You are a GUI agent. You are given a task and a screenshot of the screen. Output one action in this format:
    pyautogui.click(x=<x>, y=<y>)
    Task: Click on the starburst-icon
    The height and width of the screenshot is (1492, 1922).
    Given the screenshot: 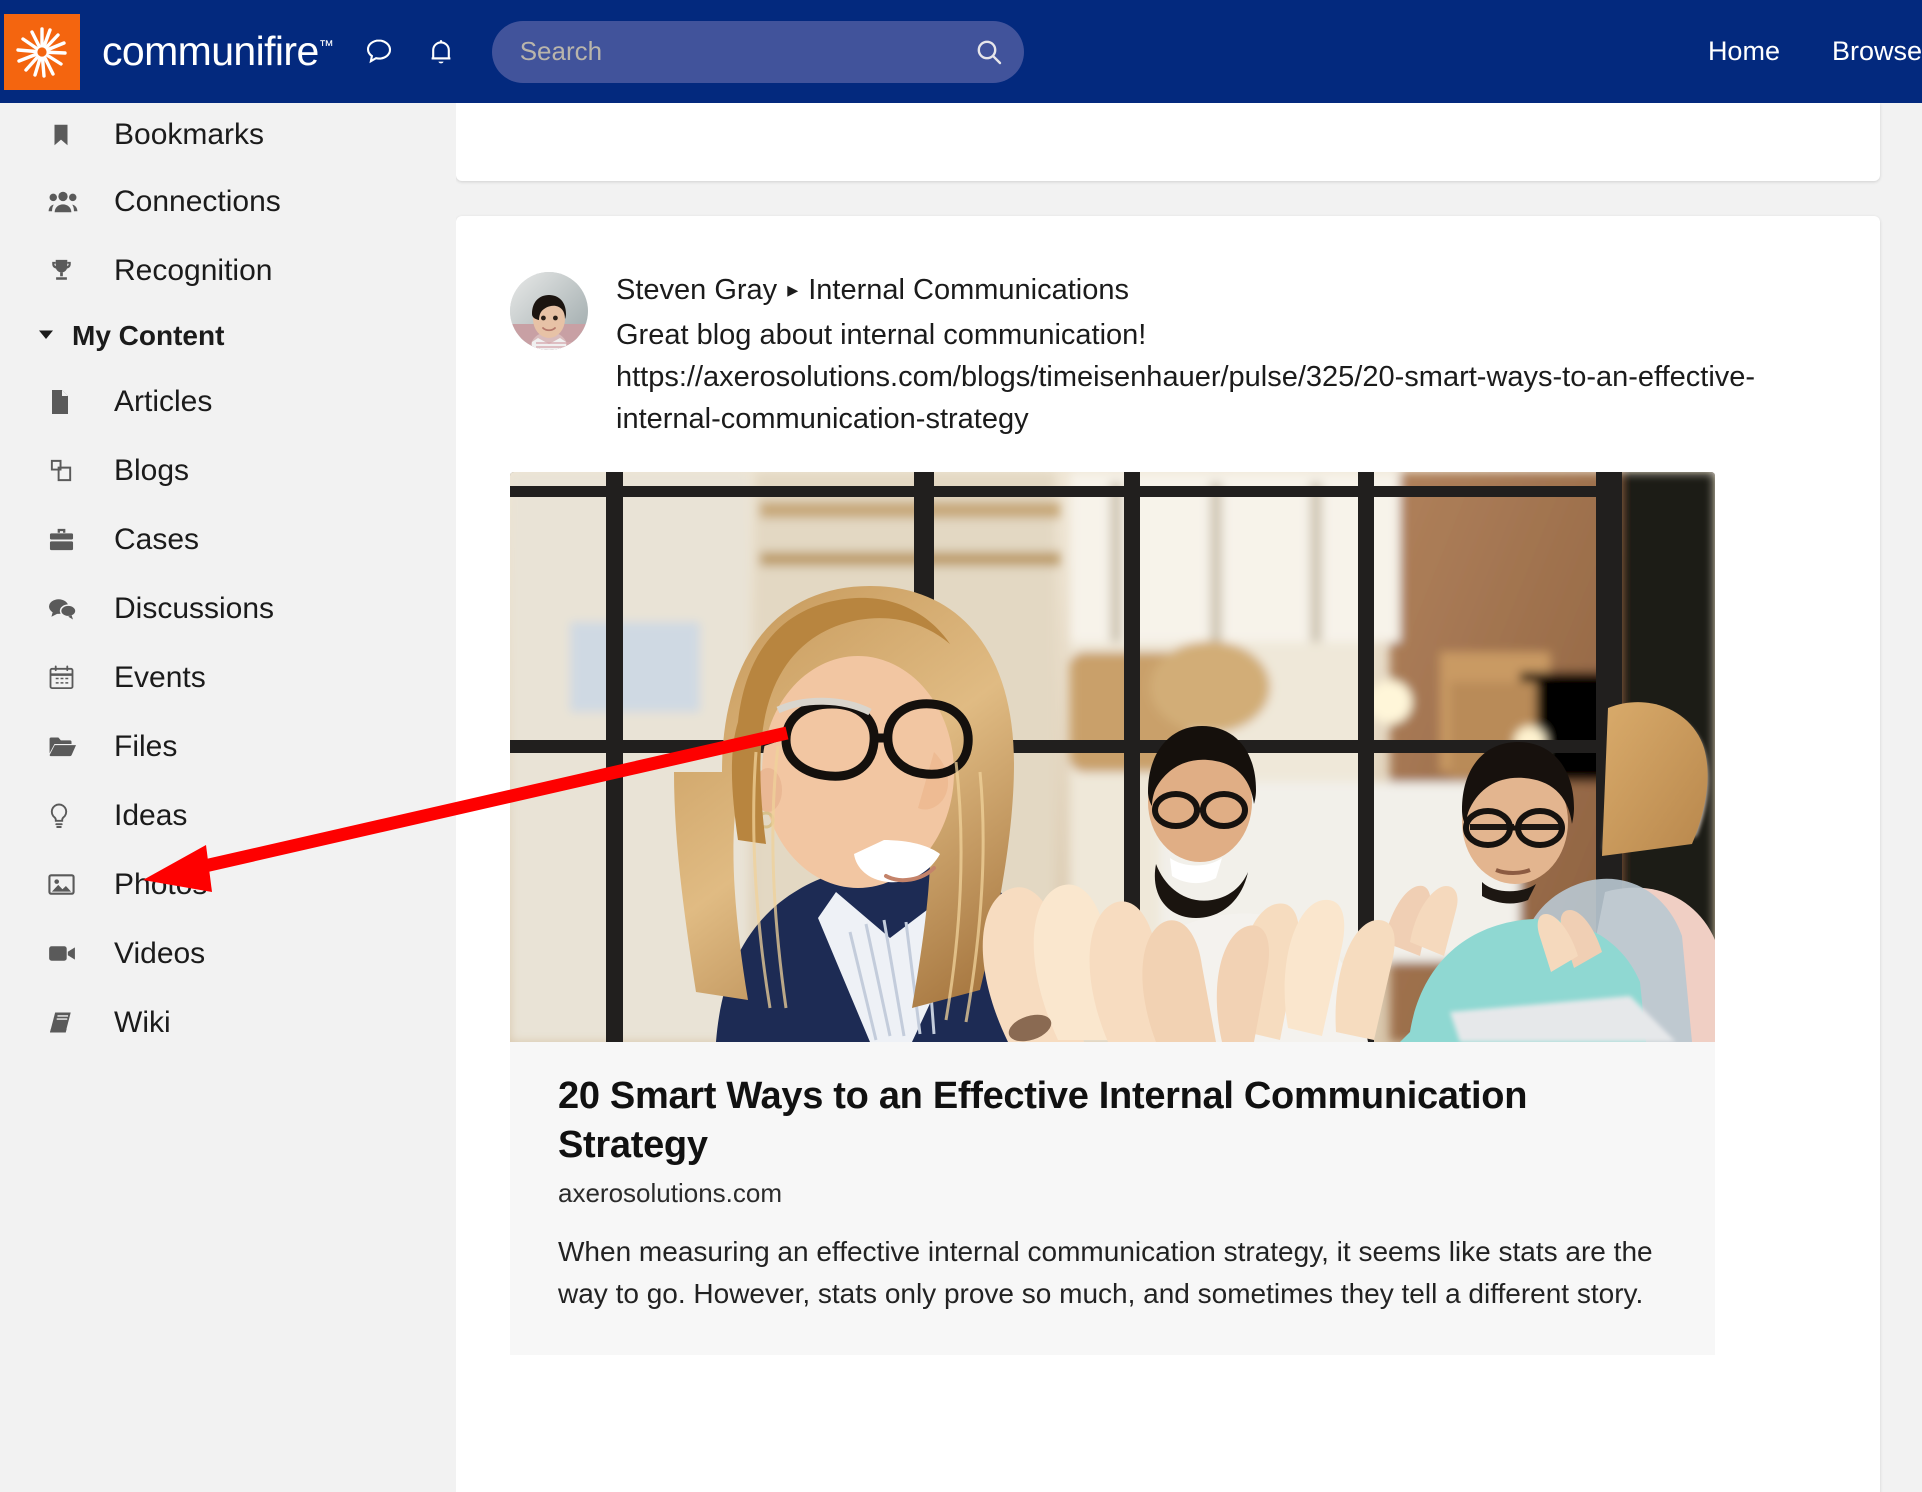 What is the action you would take?
    pyautogui.click(x=42, y=51)
    